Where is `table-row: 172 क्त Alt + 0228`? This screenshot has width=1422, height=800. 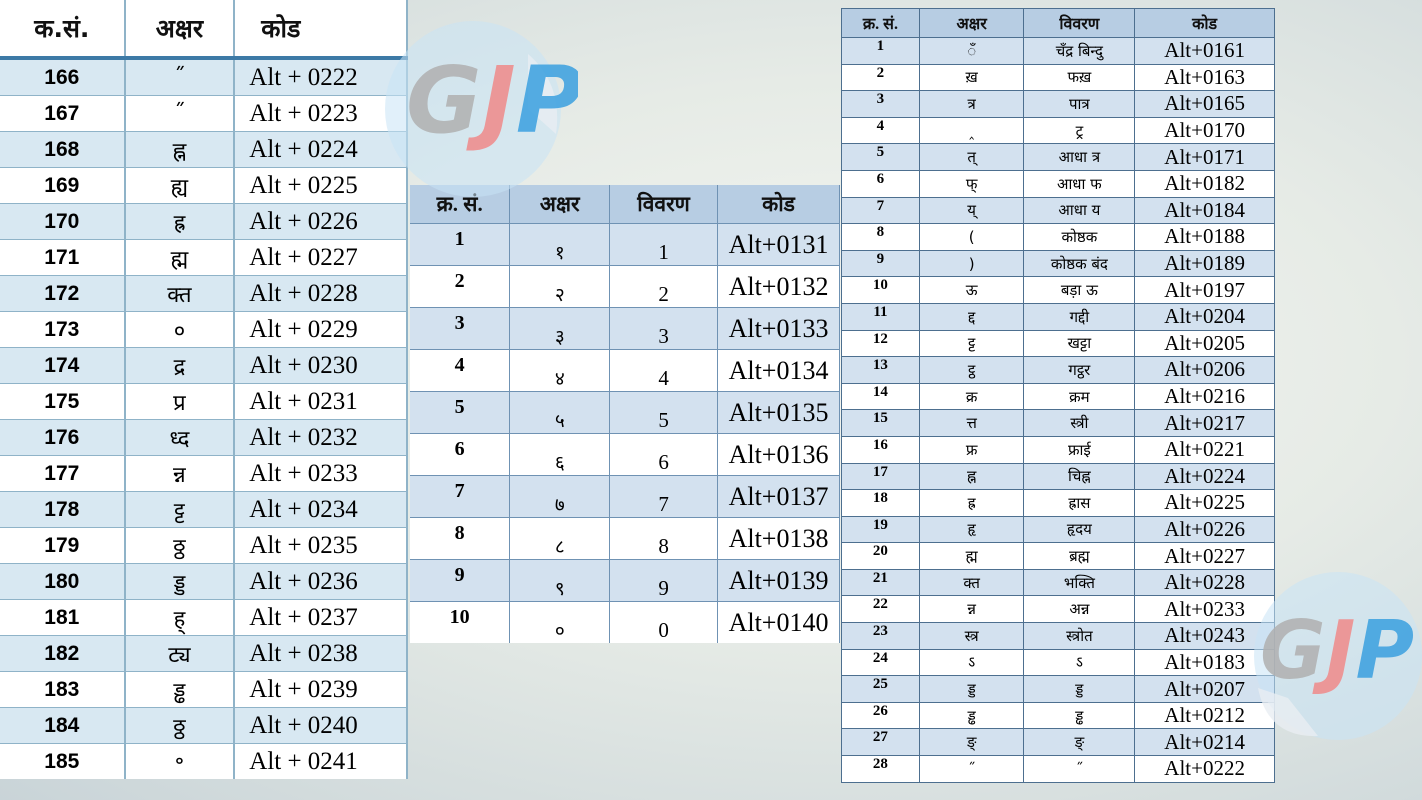
table-row: 172 क्त Alt + 0228 is located at coordinates (204, 293).